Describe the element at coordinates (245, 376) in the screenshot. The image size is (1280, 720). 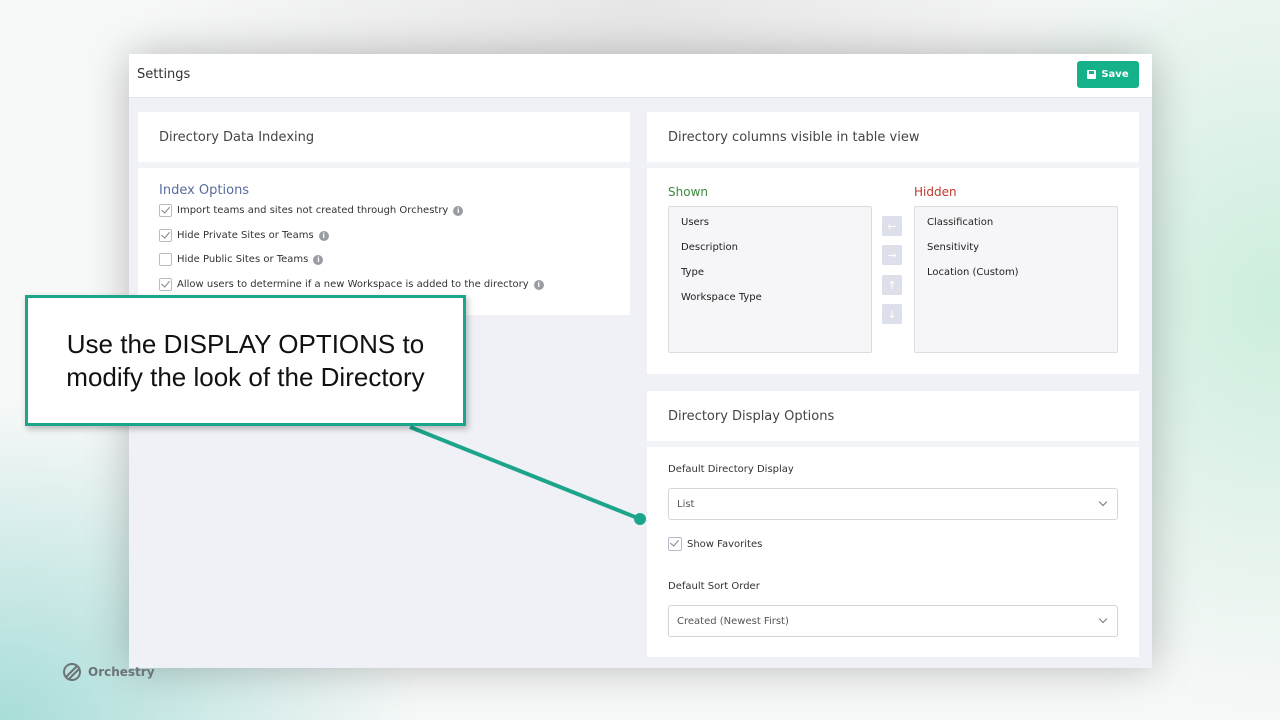
I see `callout-line-2: modify the look of the Directory` at that location.